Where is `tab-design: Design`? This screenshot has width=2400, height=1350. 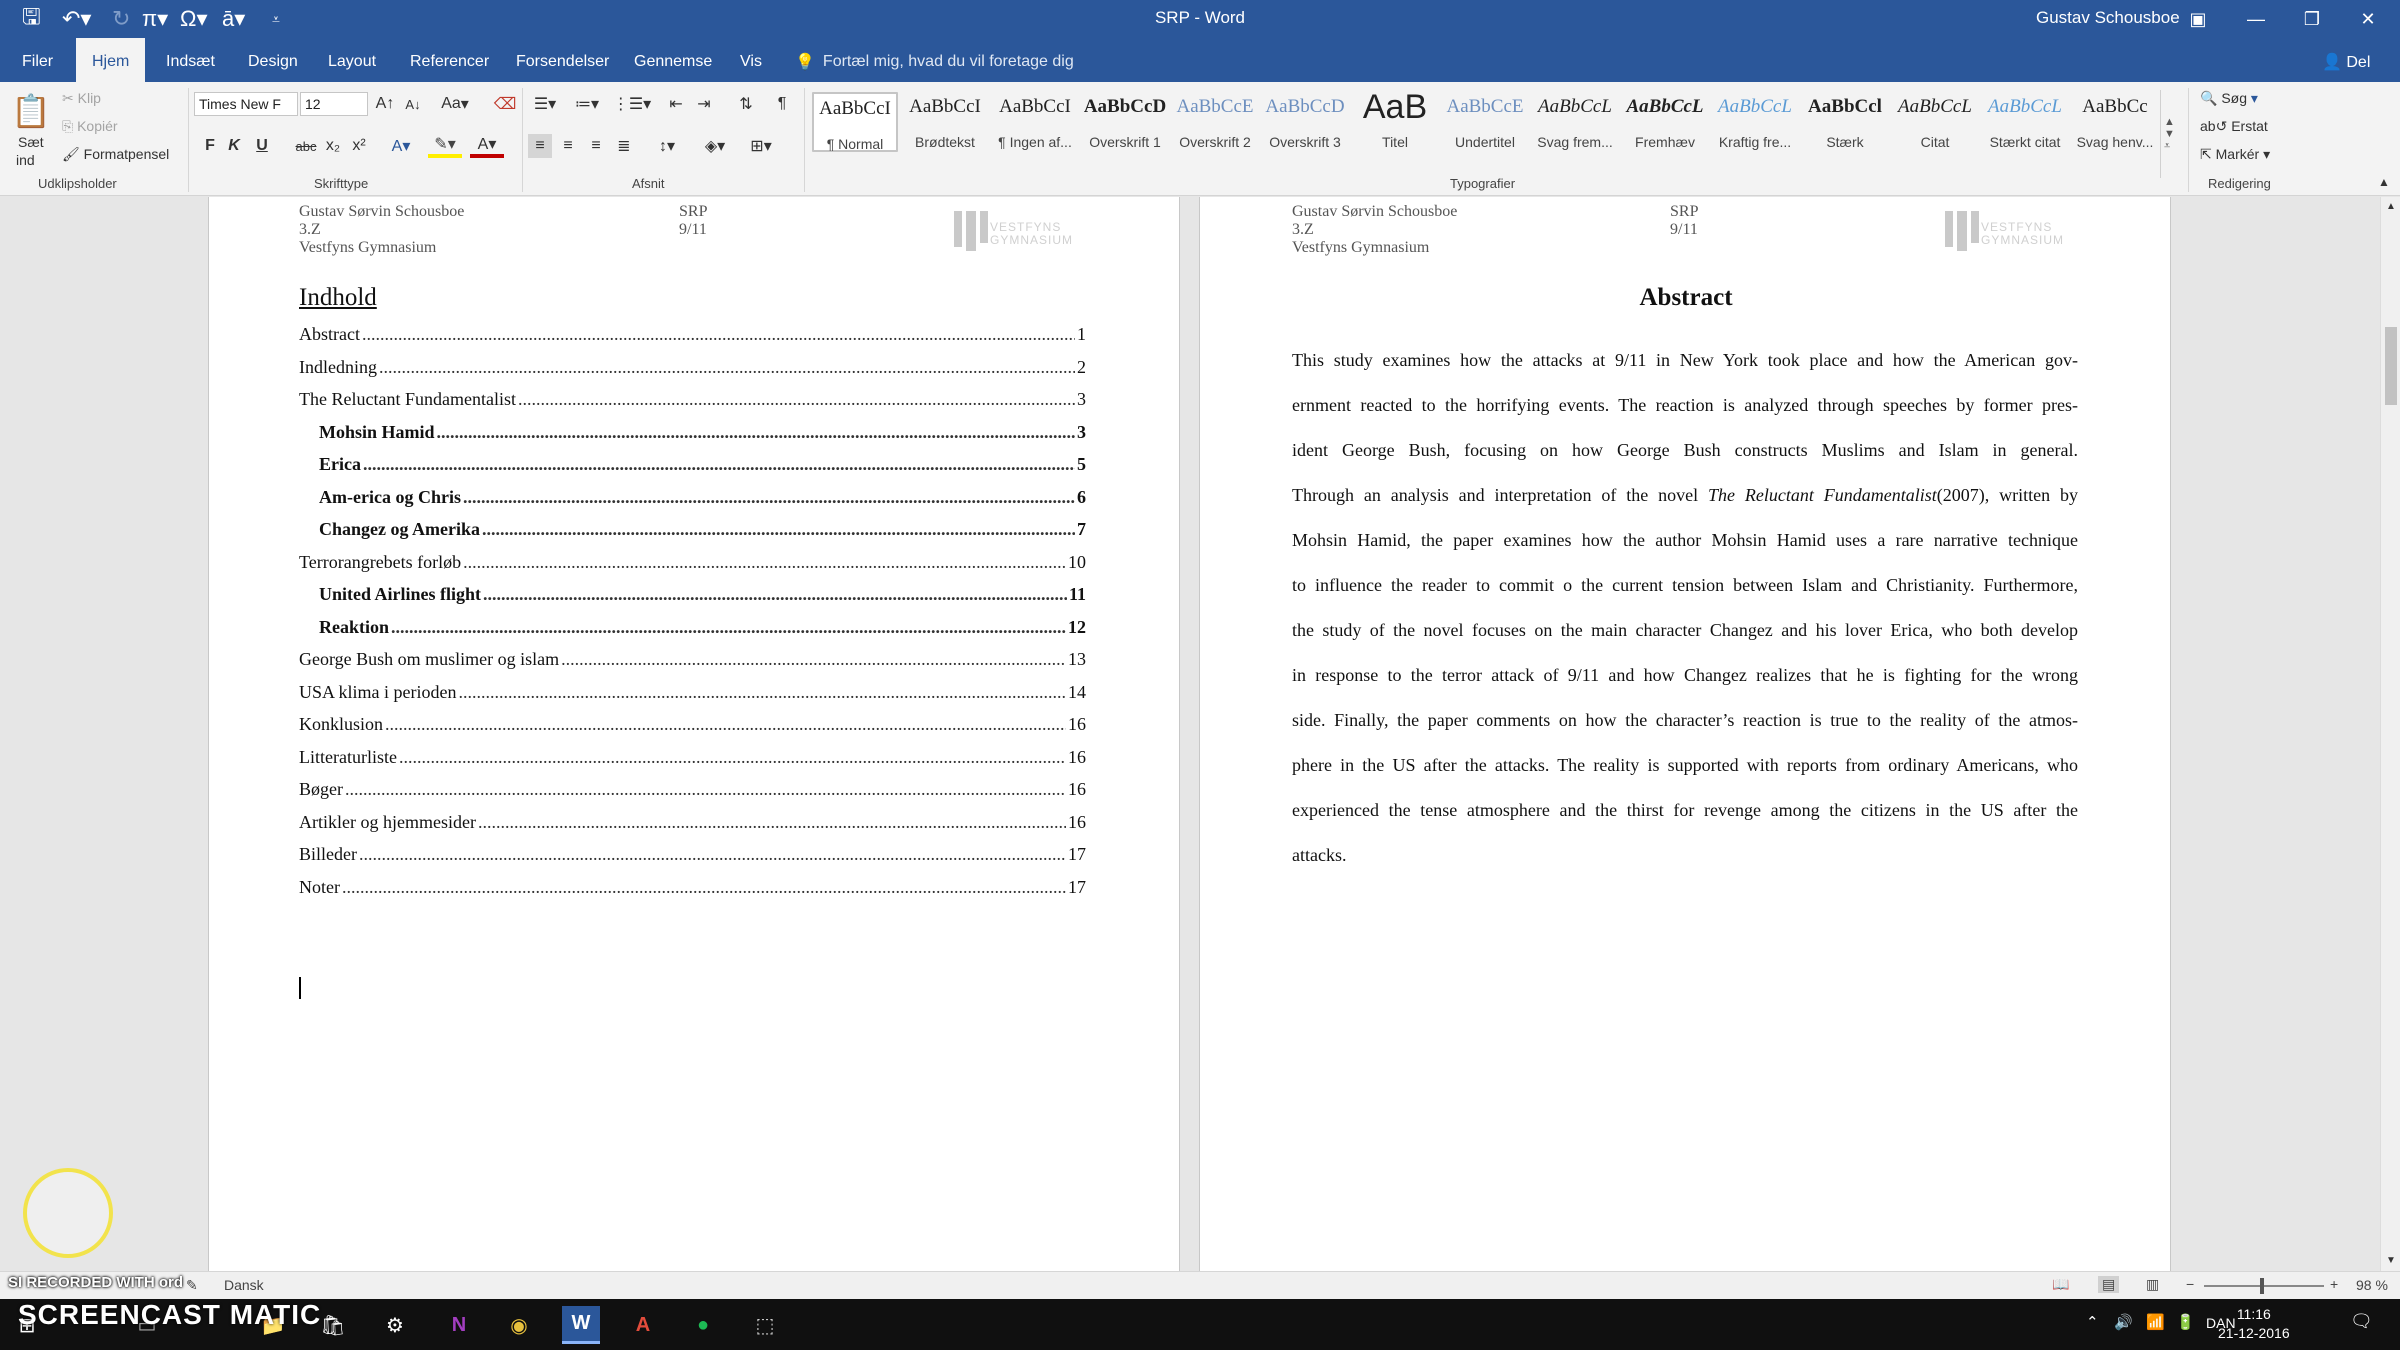 tab-design: Design is located at coordinates (273, 60).